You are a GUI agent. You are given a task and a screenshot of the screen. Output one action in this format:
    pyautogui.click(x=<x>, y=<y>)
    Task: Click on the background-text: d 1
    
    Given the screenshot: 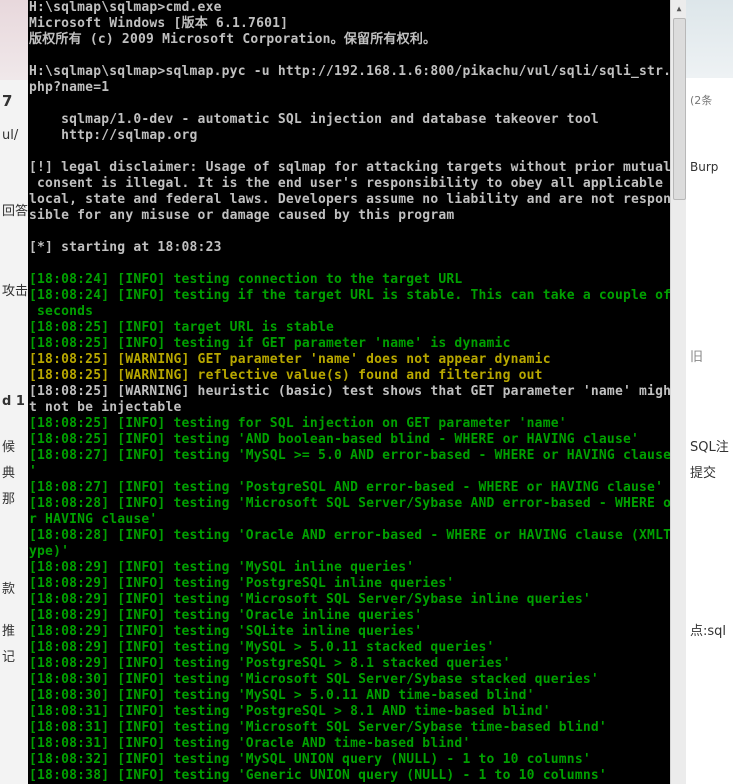 What is the action you would take?
    pyautogui.click(x=13, y=401)
    